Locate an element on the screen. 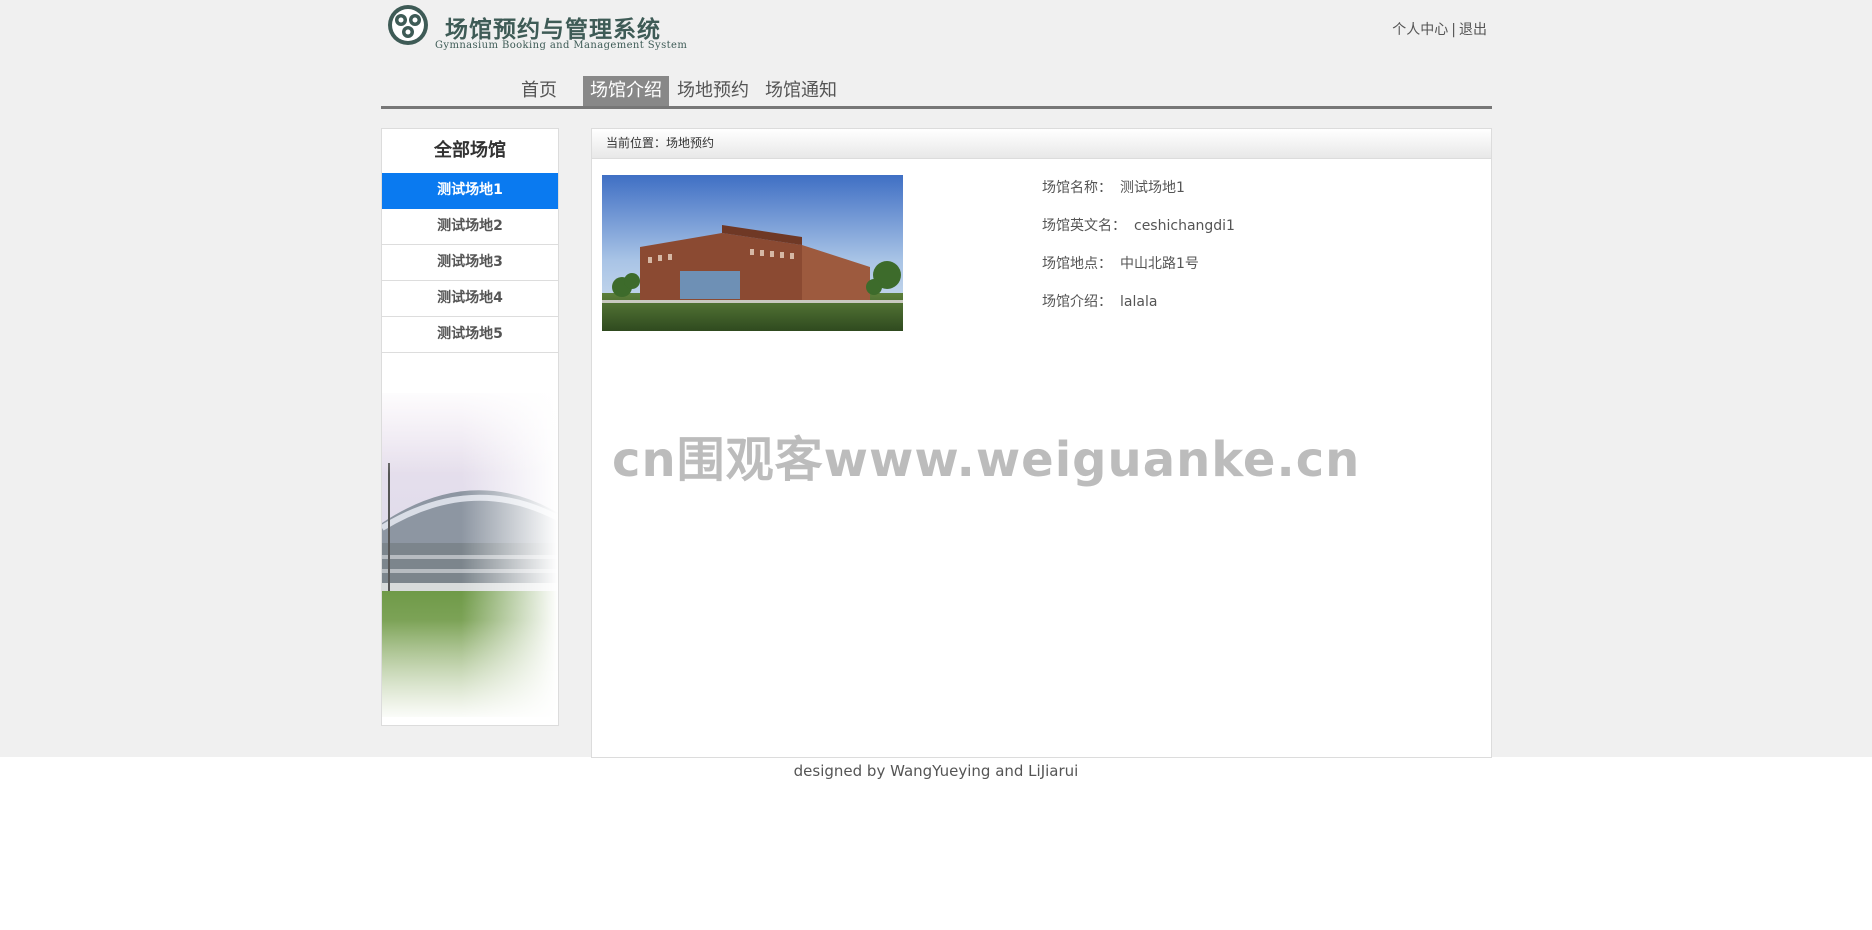 The width and height of the screenshot is (1872, 930). nav-venue-notice: 场馆通知 is located at coordinates (801, 91).